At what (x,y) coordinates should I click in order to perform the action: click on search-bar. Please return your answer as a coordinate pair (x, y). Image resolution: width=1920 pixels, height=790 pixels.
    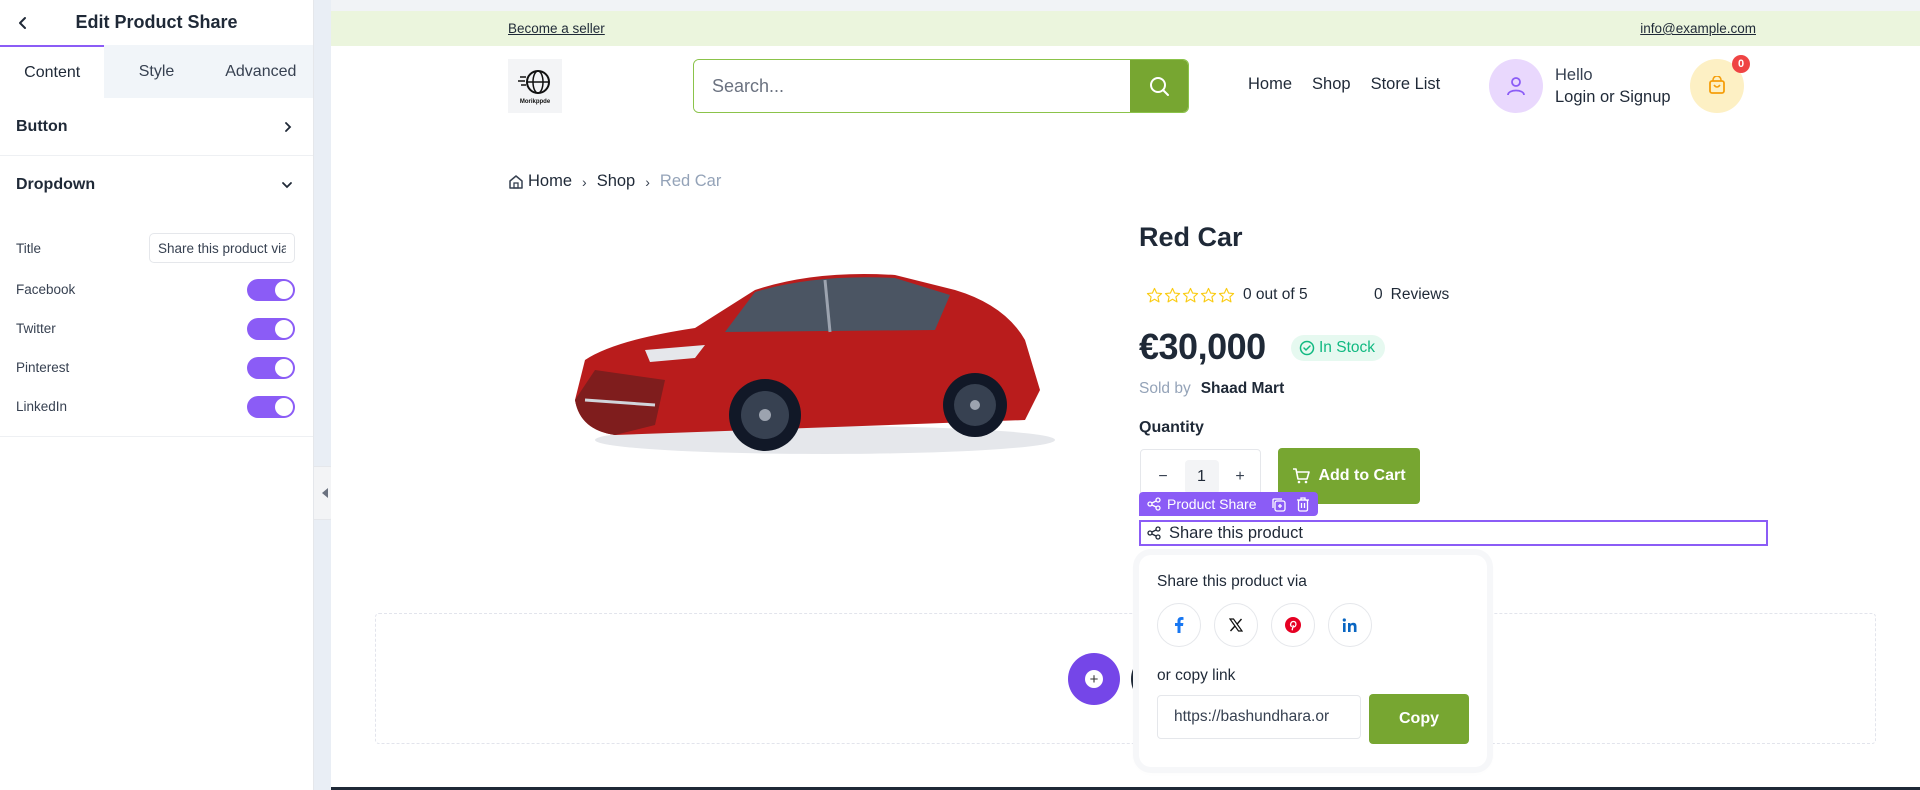
    Looking at the image, I should click on (941, 86).